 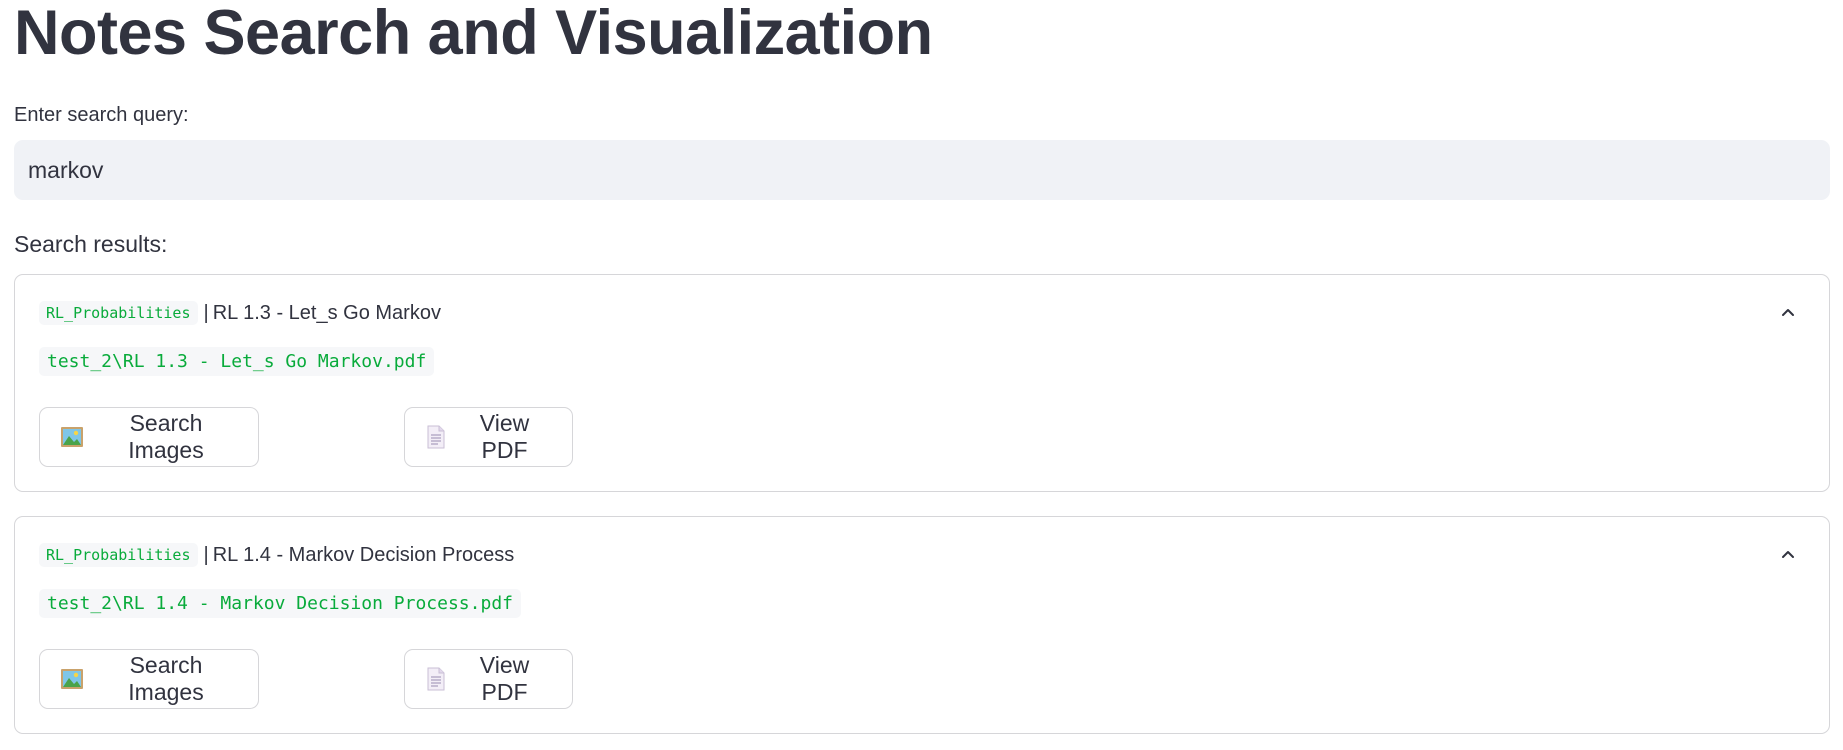 I want to click on result-title: RL 1.4 - Markov Decision Process, so click(x=363, y=554).